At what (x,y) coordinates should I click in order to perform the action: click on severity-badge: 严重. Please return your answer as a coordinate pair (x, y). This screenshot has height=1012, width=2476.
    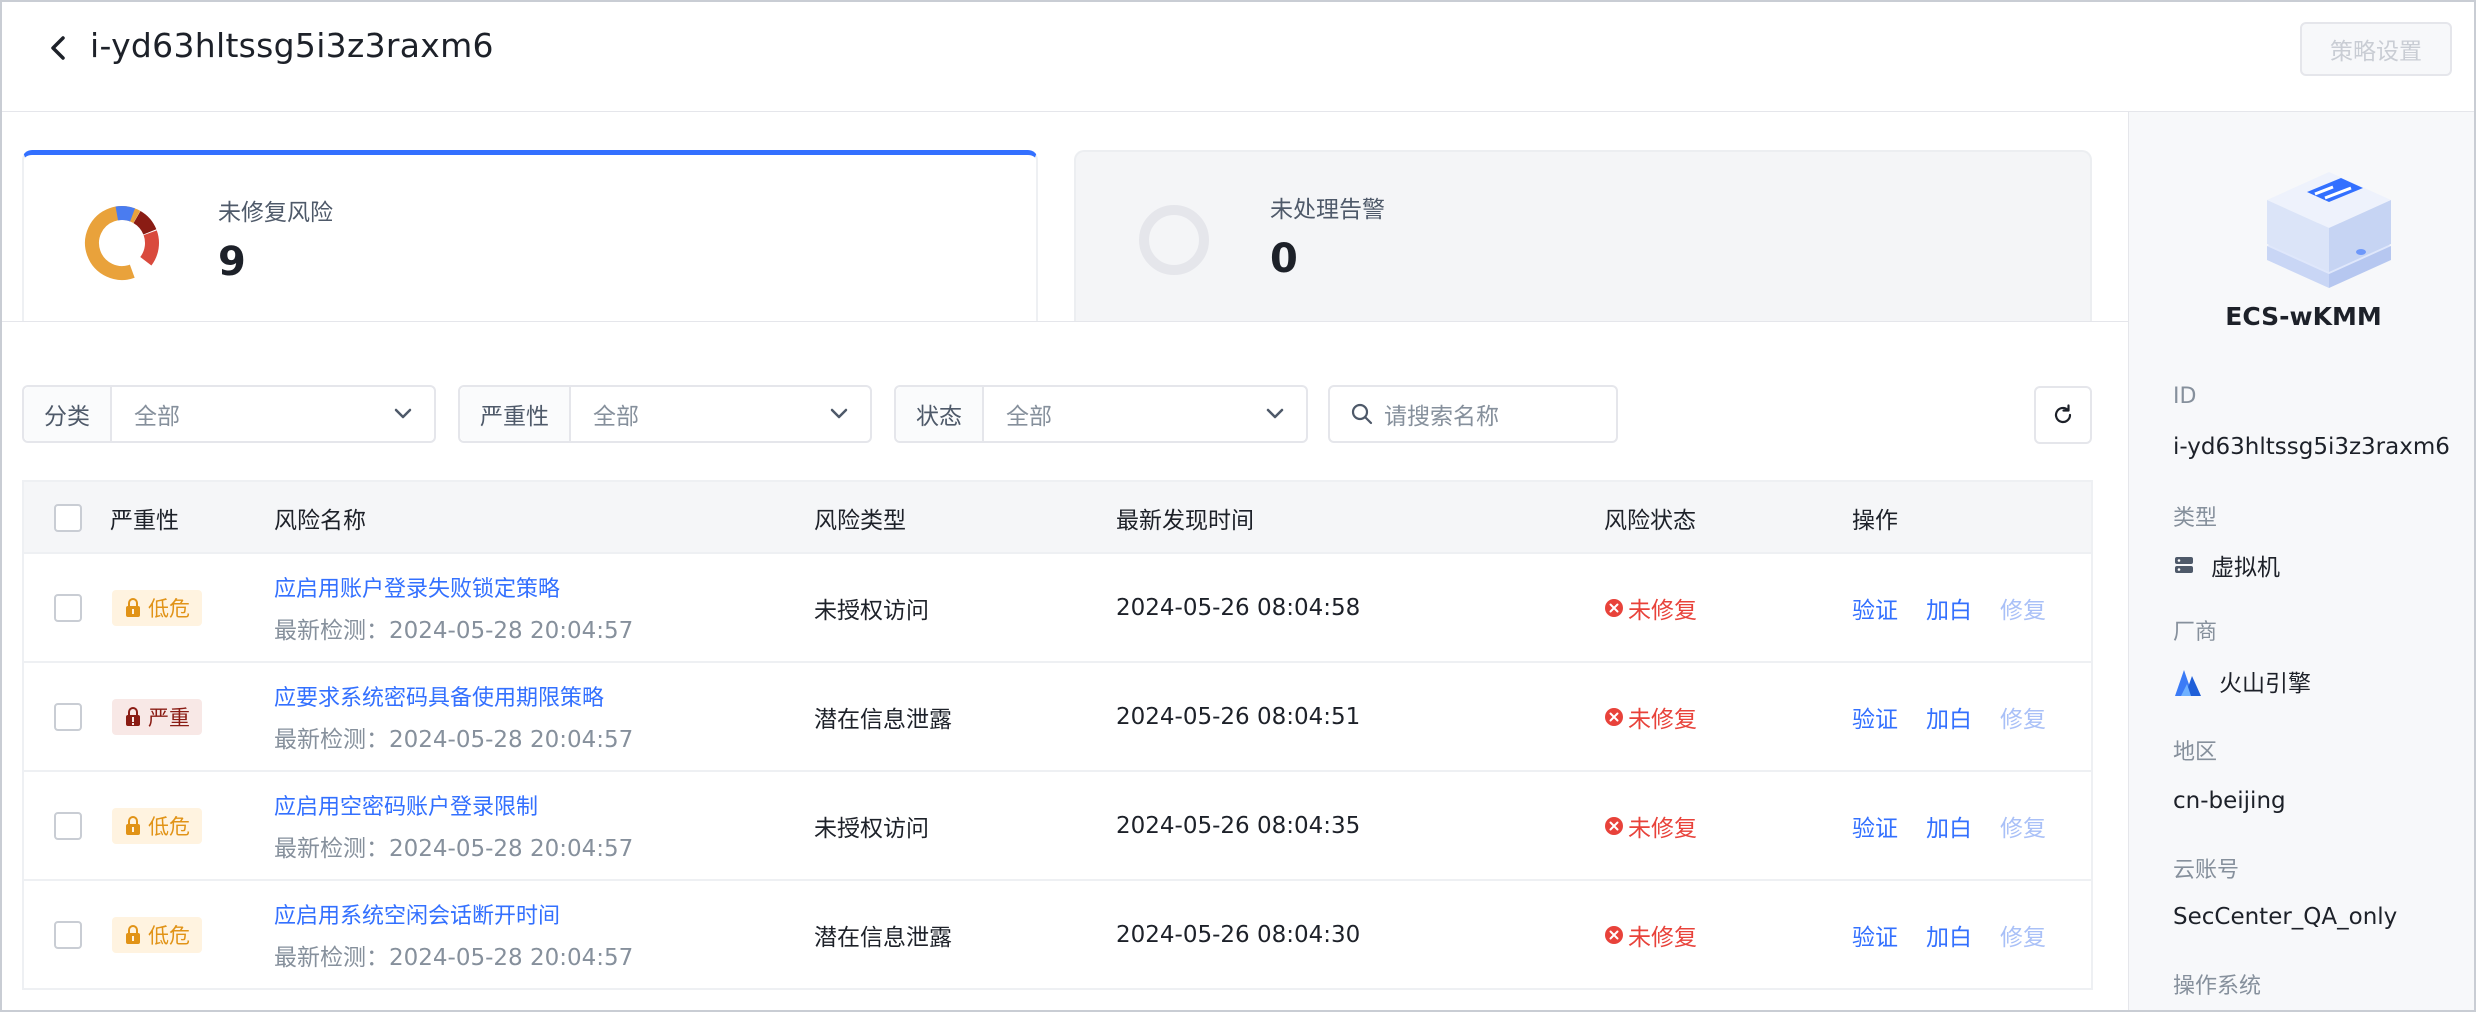
    Looking at the image, I should click on (157, 716).